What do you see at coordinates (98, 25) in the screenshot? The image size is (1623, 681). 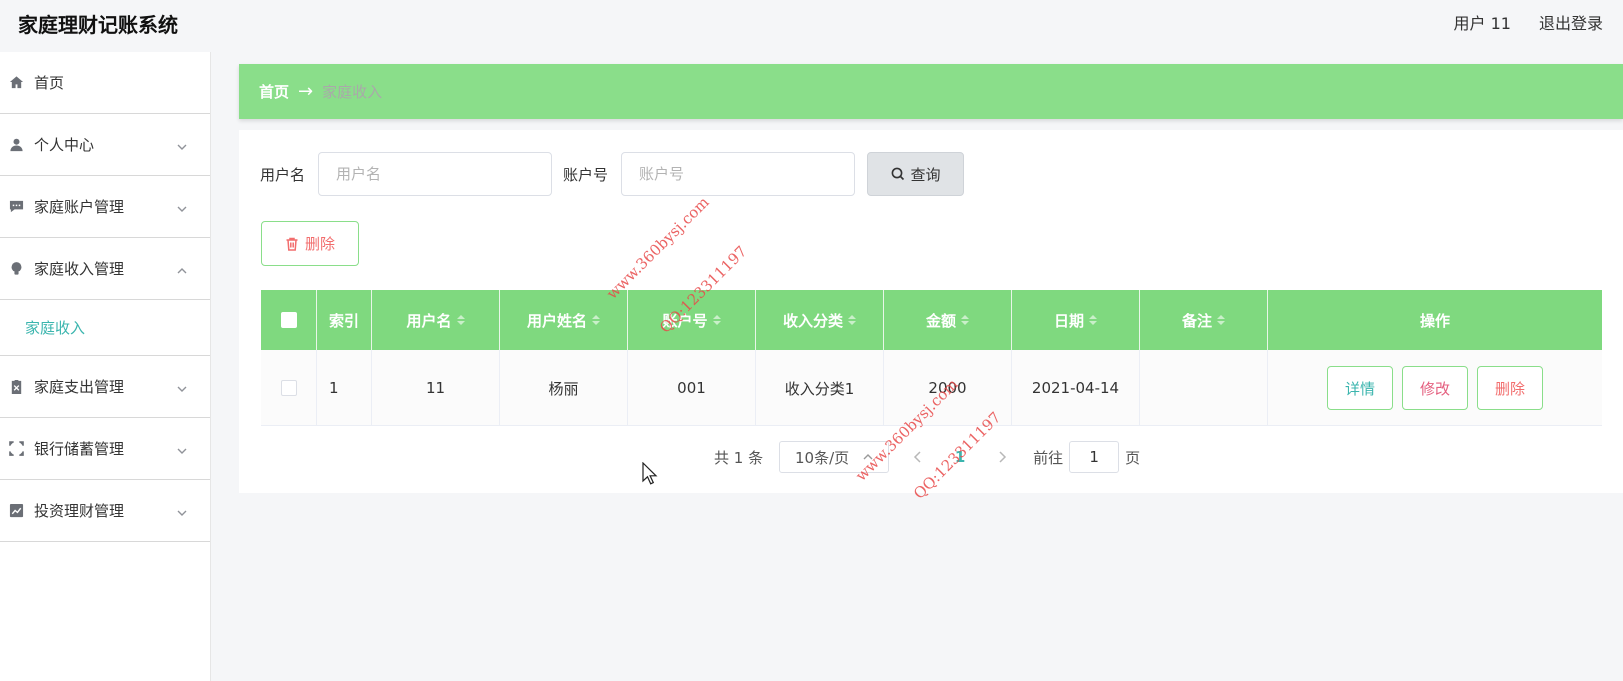 I see `app-title: 家庭理财记账系统` at bounding box center [98, 25].